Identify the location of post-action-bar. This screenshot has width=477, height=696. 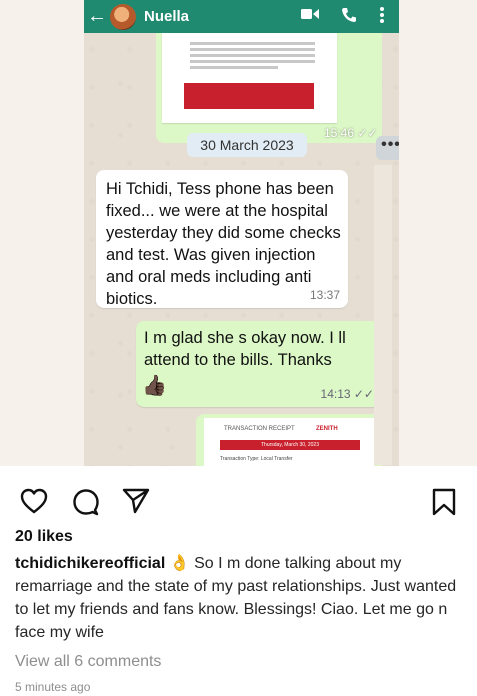
(238, 496).